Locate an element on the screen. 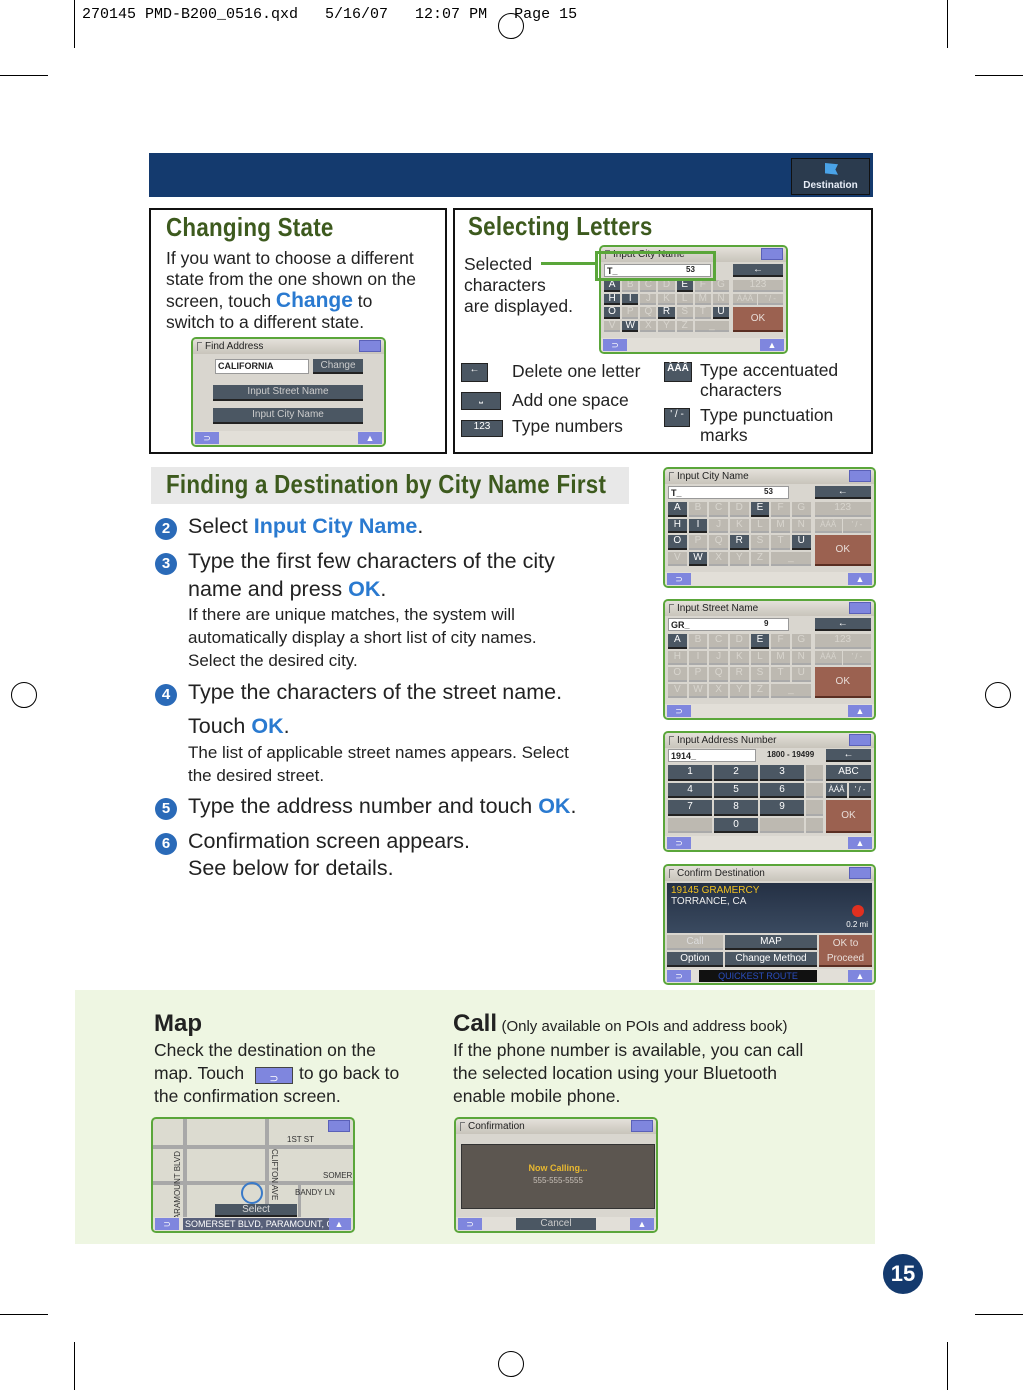  key-j: J is located at coordinates (718, 525).